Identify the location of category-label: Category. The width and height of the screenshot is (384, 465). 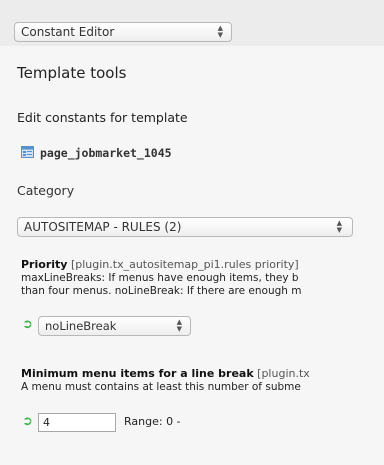
(46, 190).